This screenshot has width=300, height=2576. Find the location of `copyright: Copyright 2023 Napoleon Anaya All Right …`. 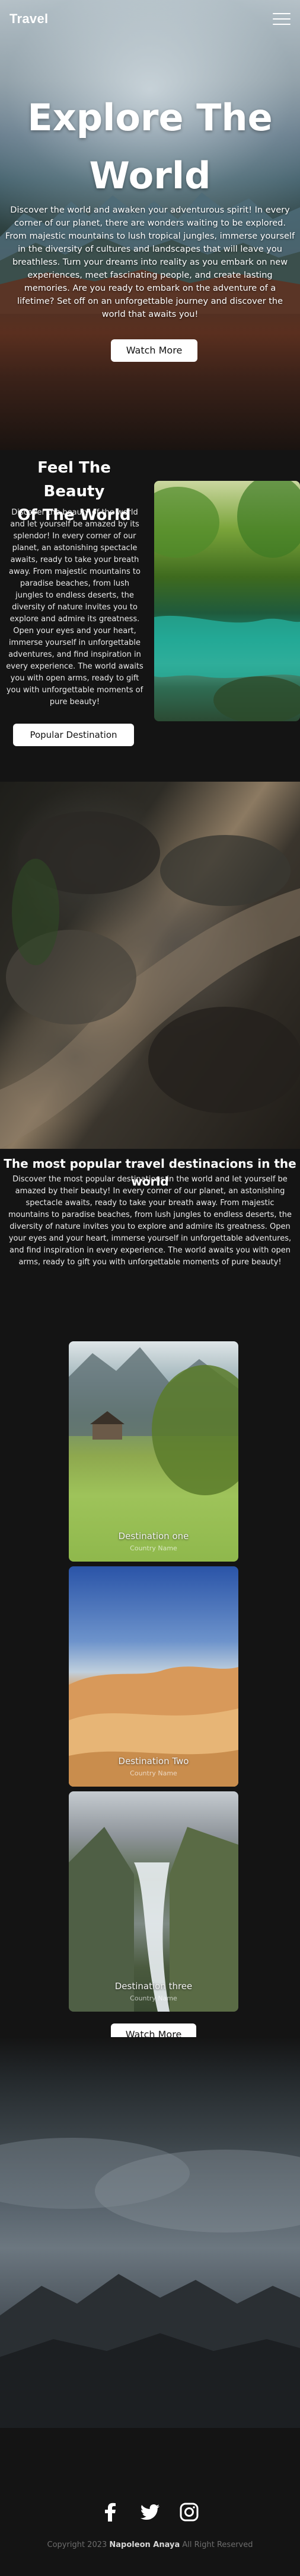

copyright: Copyright 2023 Napoleon Anaya All Right … is located at coordinates (150, 2545).